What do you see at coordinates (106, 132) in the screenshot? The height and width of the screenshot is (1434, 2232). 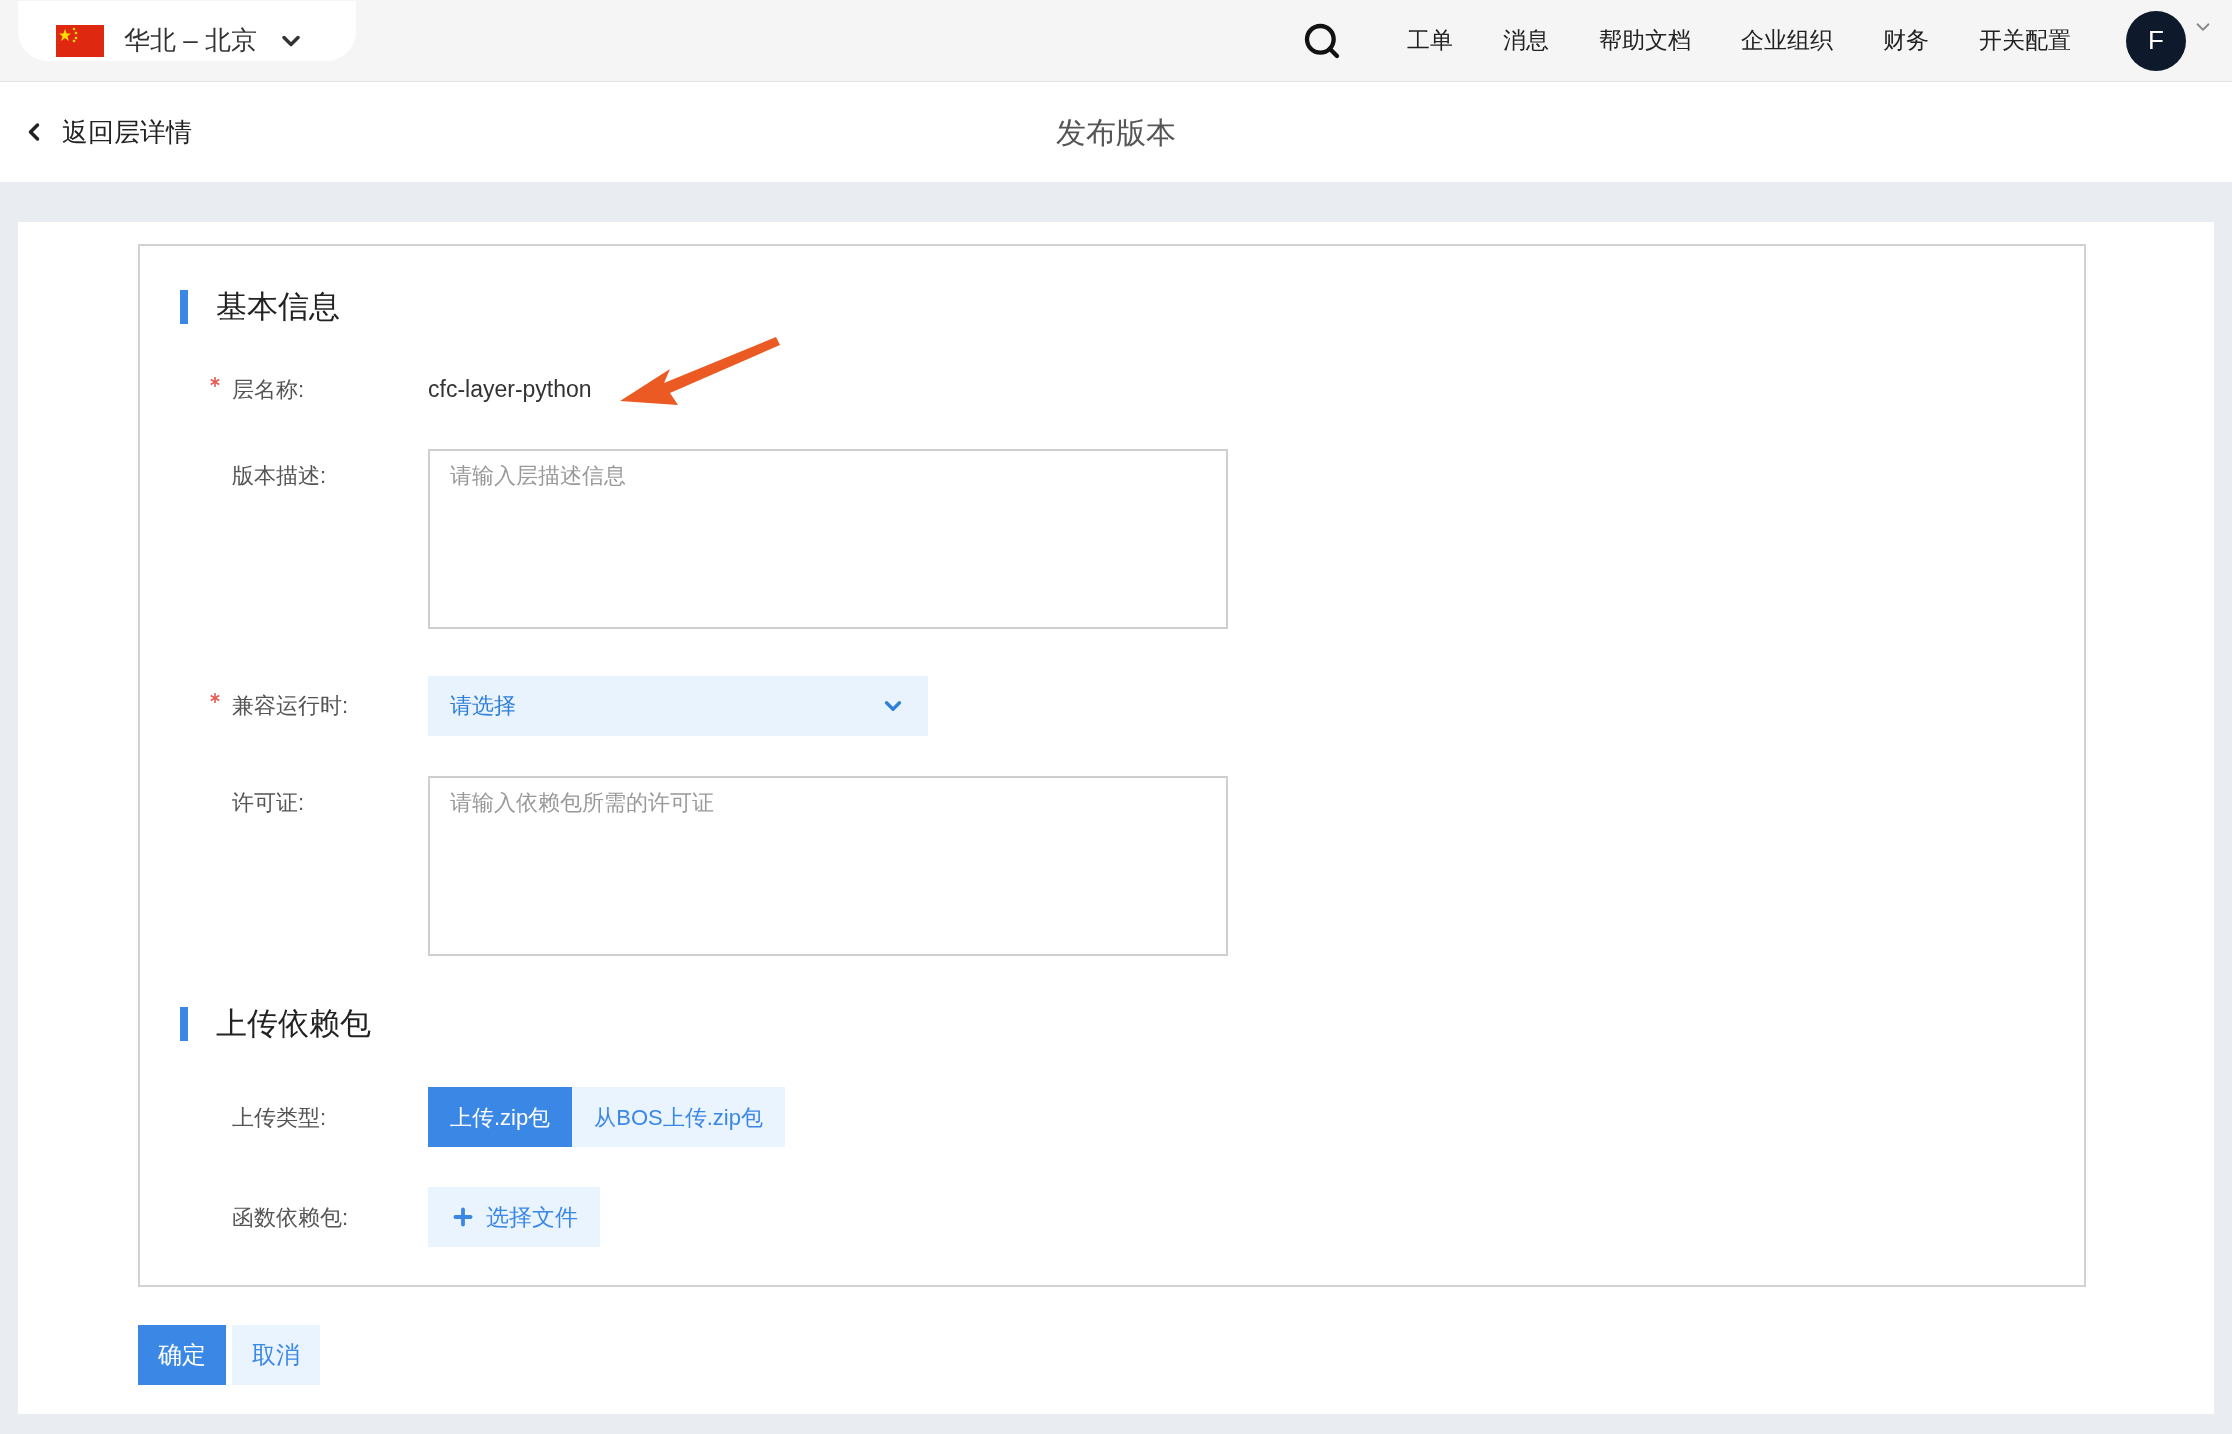 I see `back-link: 返回层详情` at bounding box center [106, 132].